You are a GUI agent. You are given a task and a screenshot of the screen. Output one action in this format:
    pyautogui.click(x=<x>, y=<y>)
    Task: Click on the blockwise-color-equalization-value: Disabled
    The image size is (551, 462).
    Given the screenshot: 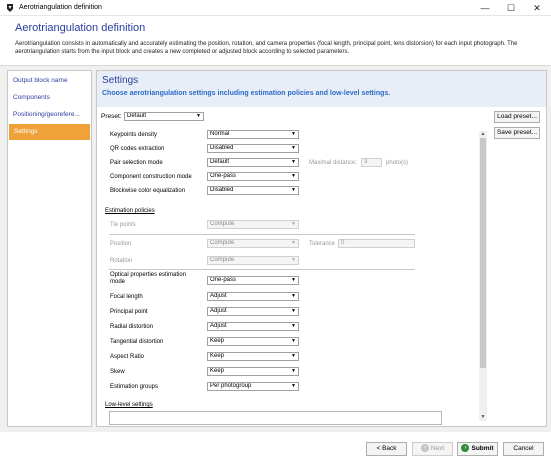 What is the action you would take?
    pyautogui.click(x=222, y=190)
    